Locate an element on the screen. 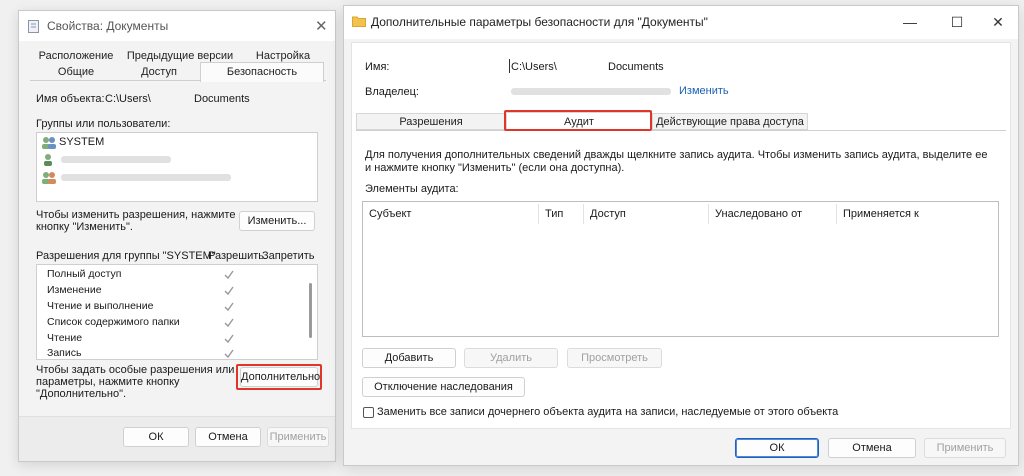 This screenshot has height=476, width=1024. disable-inheritance-button: Отключение наследования is located at coordinates (443, 387).